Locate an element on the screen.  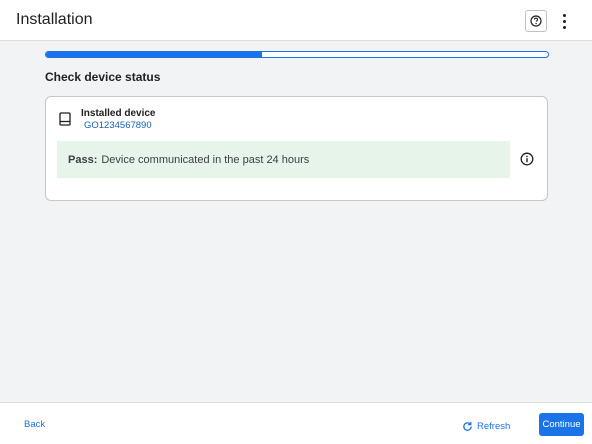
back-button: Back is located at coordinates (34, 424).